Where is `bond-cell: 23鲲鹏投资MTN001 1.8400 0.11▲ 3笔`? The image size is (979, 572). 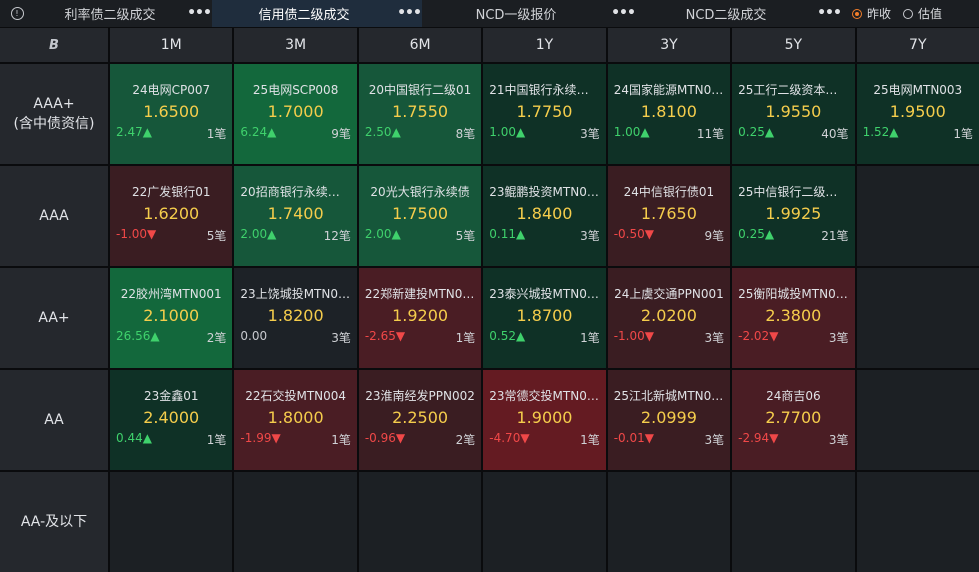
bond-cell: 23鲲鹏投资MTN001 1.8400 0.11▲ 3笔 is located at coordinates (544, 216).